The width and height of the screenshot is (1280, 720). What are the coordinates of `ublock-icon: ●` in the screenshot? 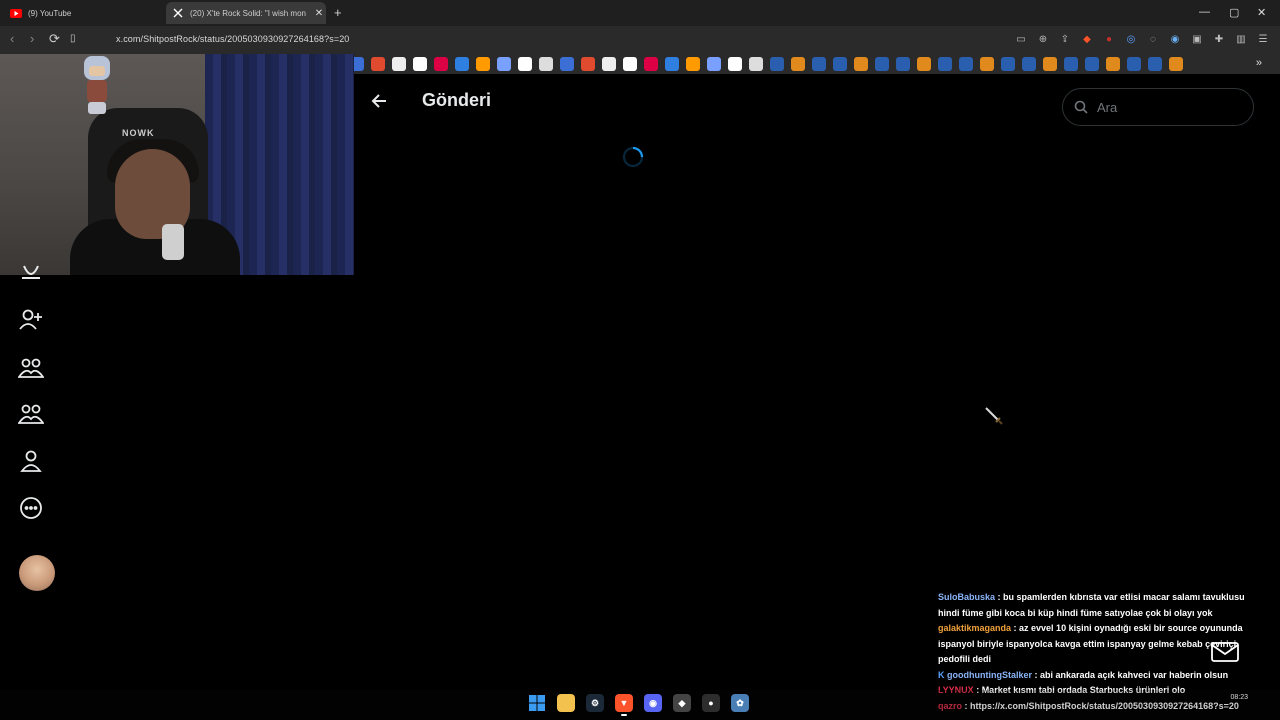 It's located at (1109, 39).